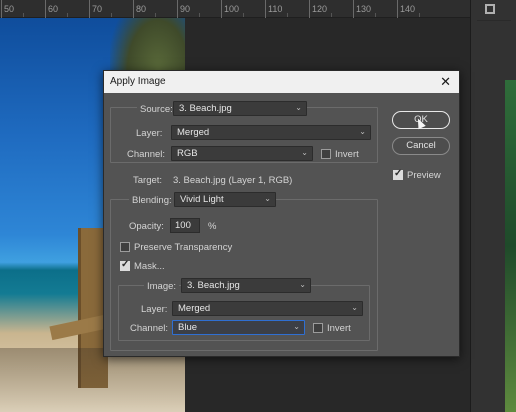 The width and height of the screenshot is (516, 412). I want to click on preview-label: Preview, so click(424, 175).